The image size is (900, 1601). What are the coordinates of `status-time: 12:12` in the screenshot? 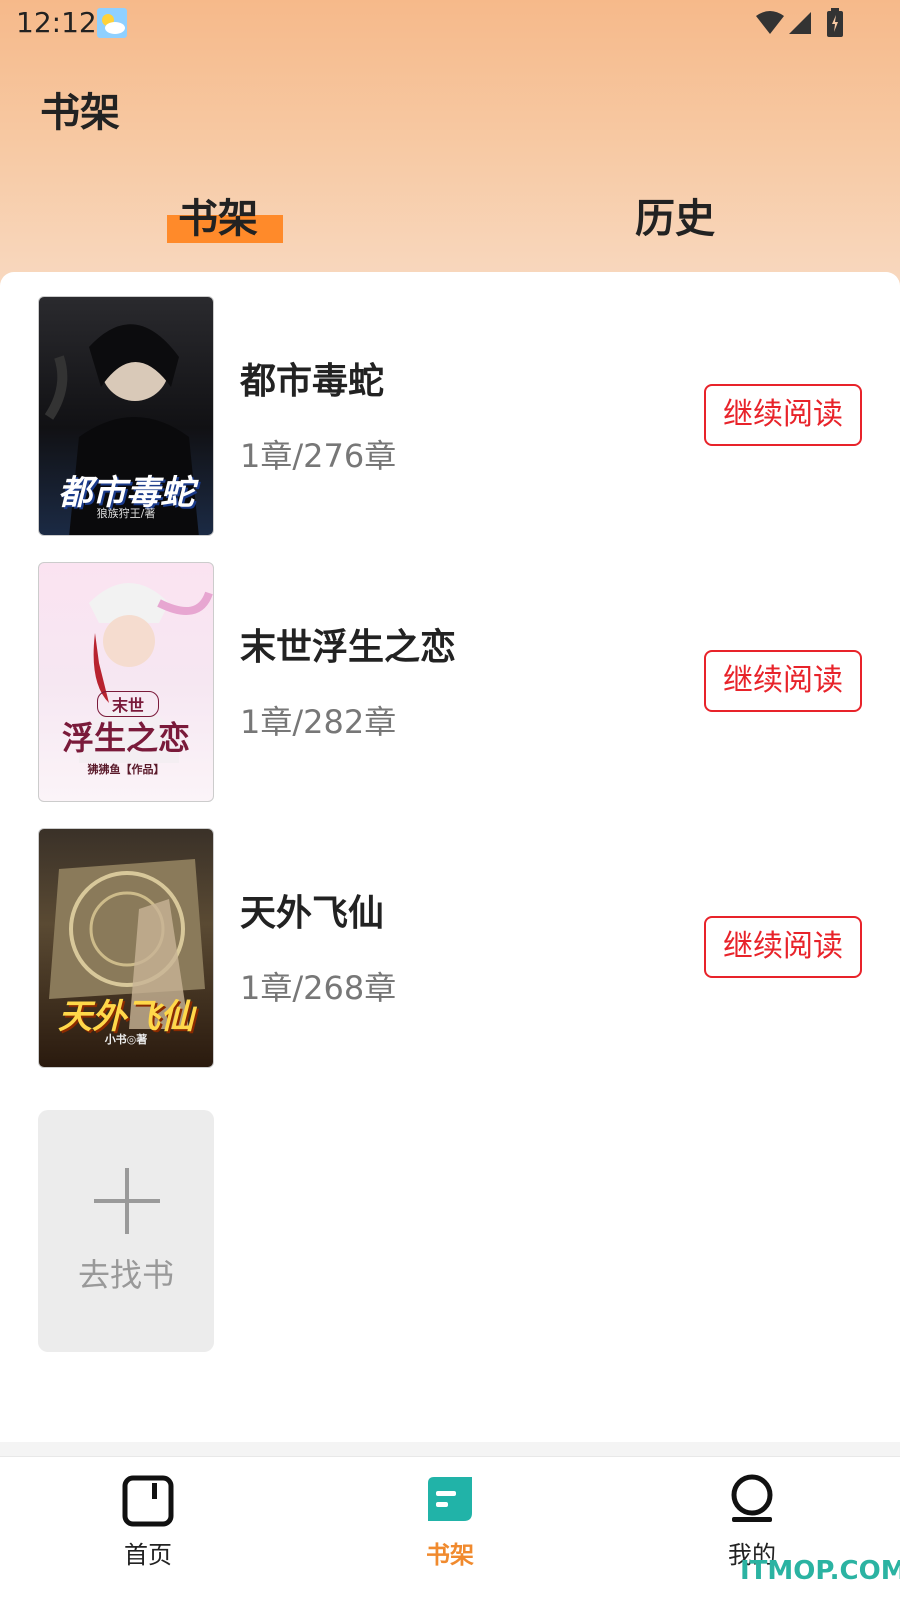 It's located at (56, 22).